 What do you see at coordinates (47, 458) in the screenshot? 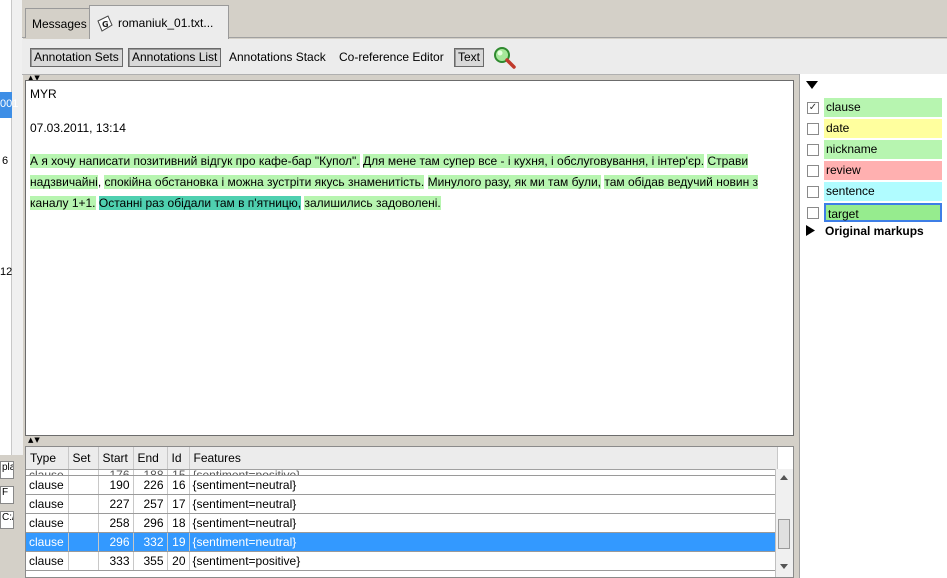
I see `col-header-type: Type` at bounding box center [47, 458].